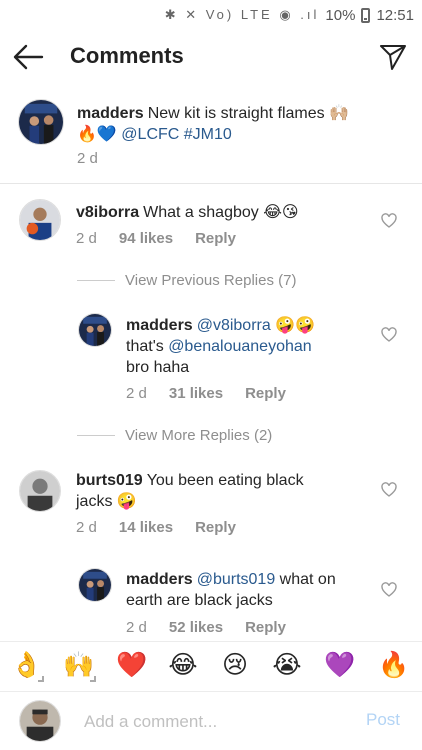 This screenshot has height=750, width=422. I want to click on reply-body: bro haha, so click(158, 367).